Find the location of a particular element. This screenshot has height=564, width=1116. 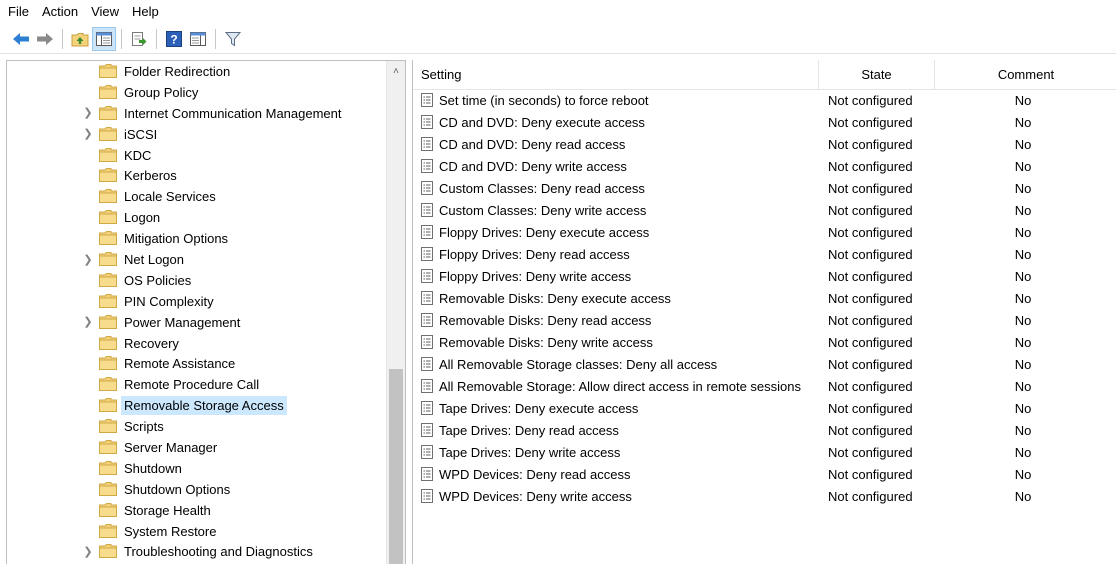

setting-cell: Floppy Drives: Deny execute access is located at coordinates (616, 232).